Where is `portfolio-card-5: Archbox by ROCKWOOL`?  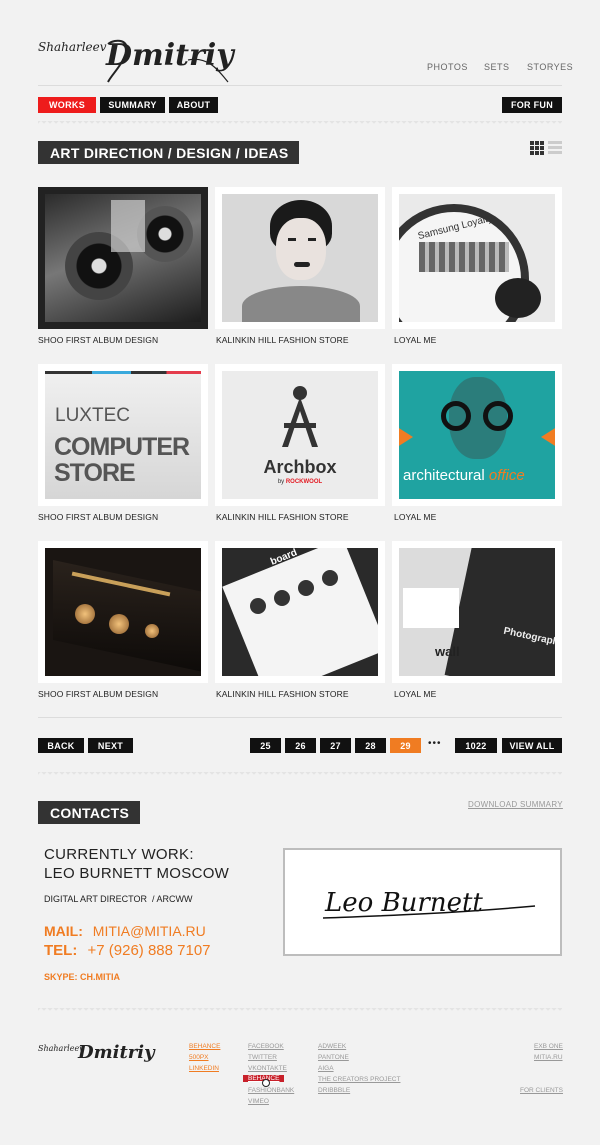
portfolio-card-5: Archbox by ROCKWOOL is located at coordinates (300, 435).